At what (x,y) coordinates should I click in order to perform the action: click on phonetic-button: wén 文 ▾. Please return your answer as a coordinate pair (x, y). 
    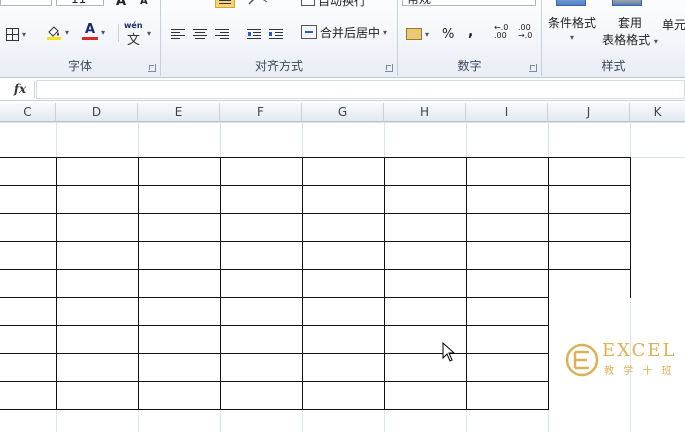
    Looking at the image, I should click on (138, 34).